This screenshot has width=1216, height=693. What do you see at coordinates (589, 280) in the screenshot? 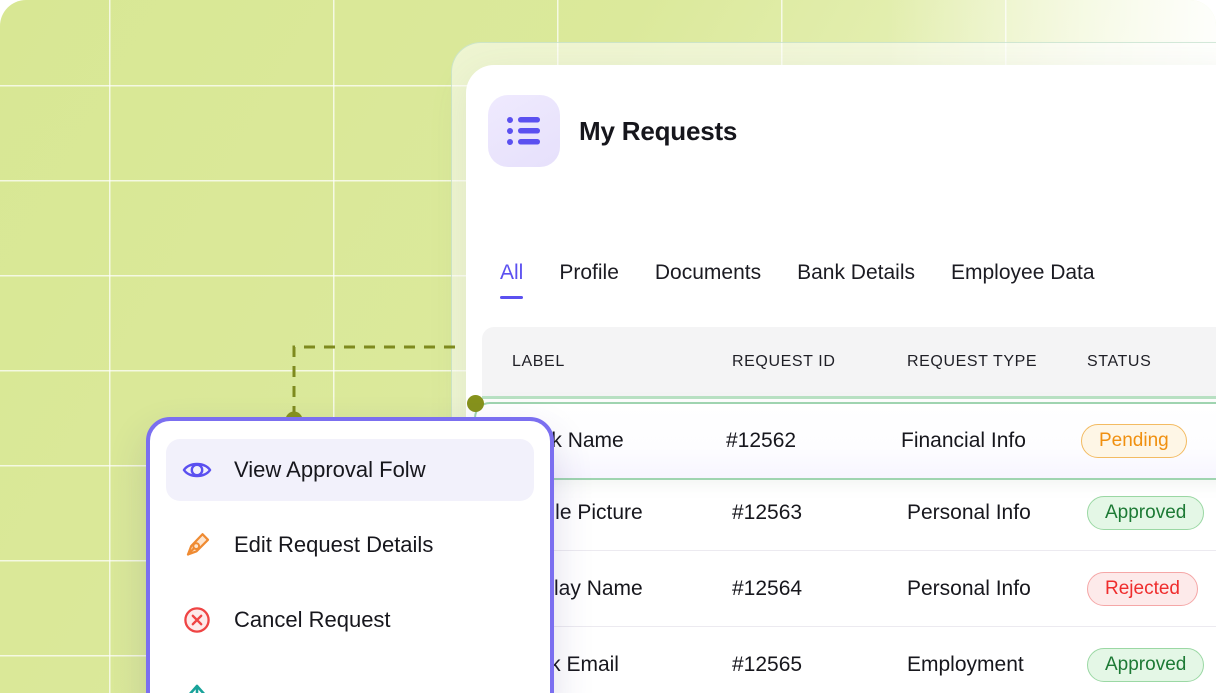
I see `tab-profile: Profile` at bounding box center [589, 280].